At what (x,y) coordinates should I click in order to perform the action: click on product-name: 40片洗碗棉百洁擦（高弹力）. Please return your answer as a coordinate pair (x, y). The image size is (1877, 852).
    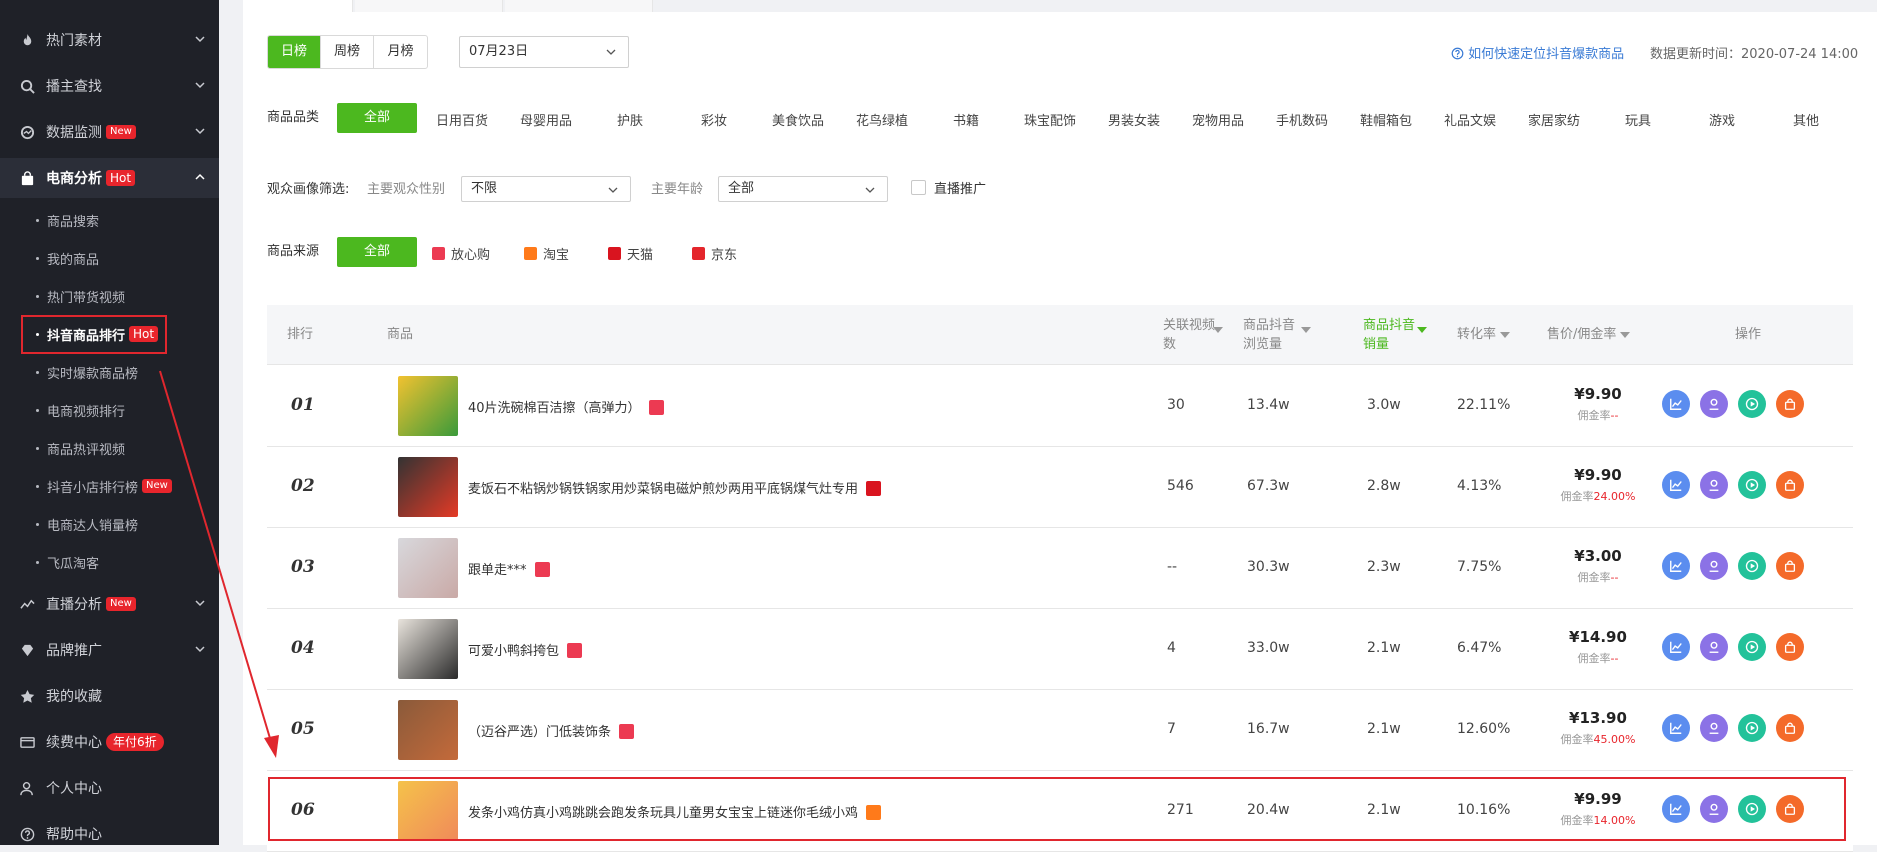
    Looking at the image, I should click on (566, 406).